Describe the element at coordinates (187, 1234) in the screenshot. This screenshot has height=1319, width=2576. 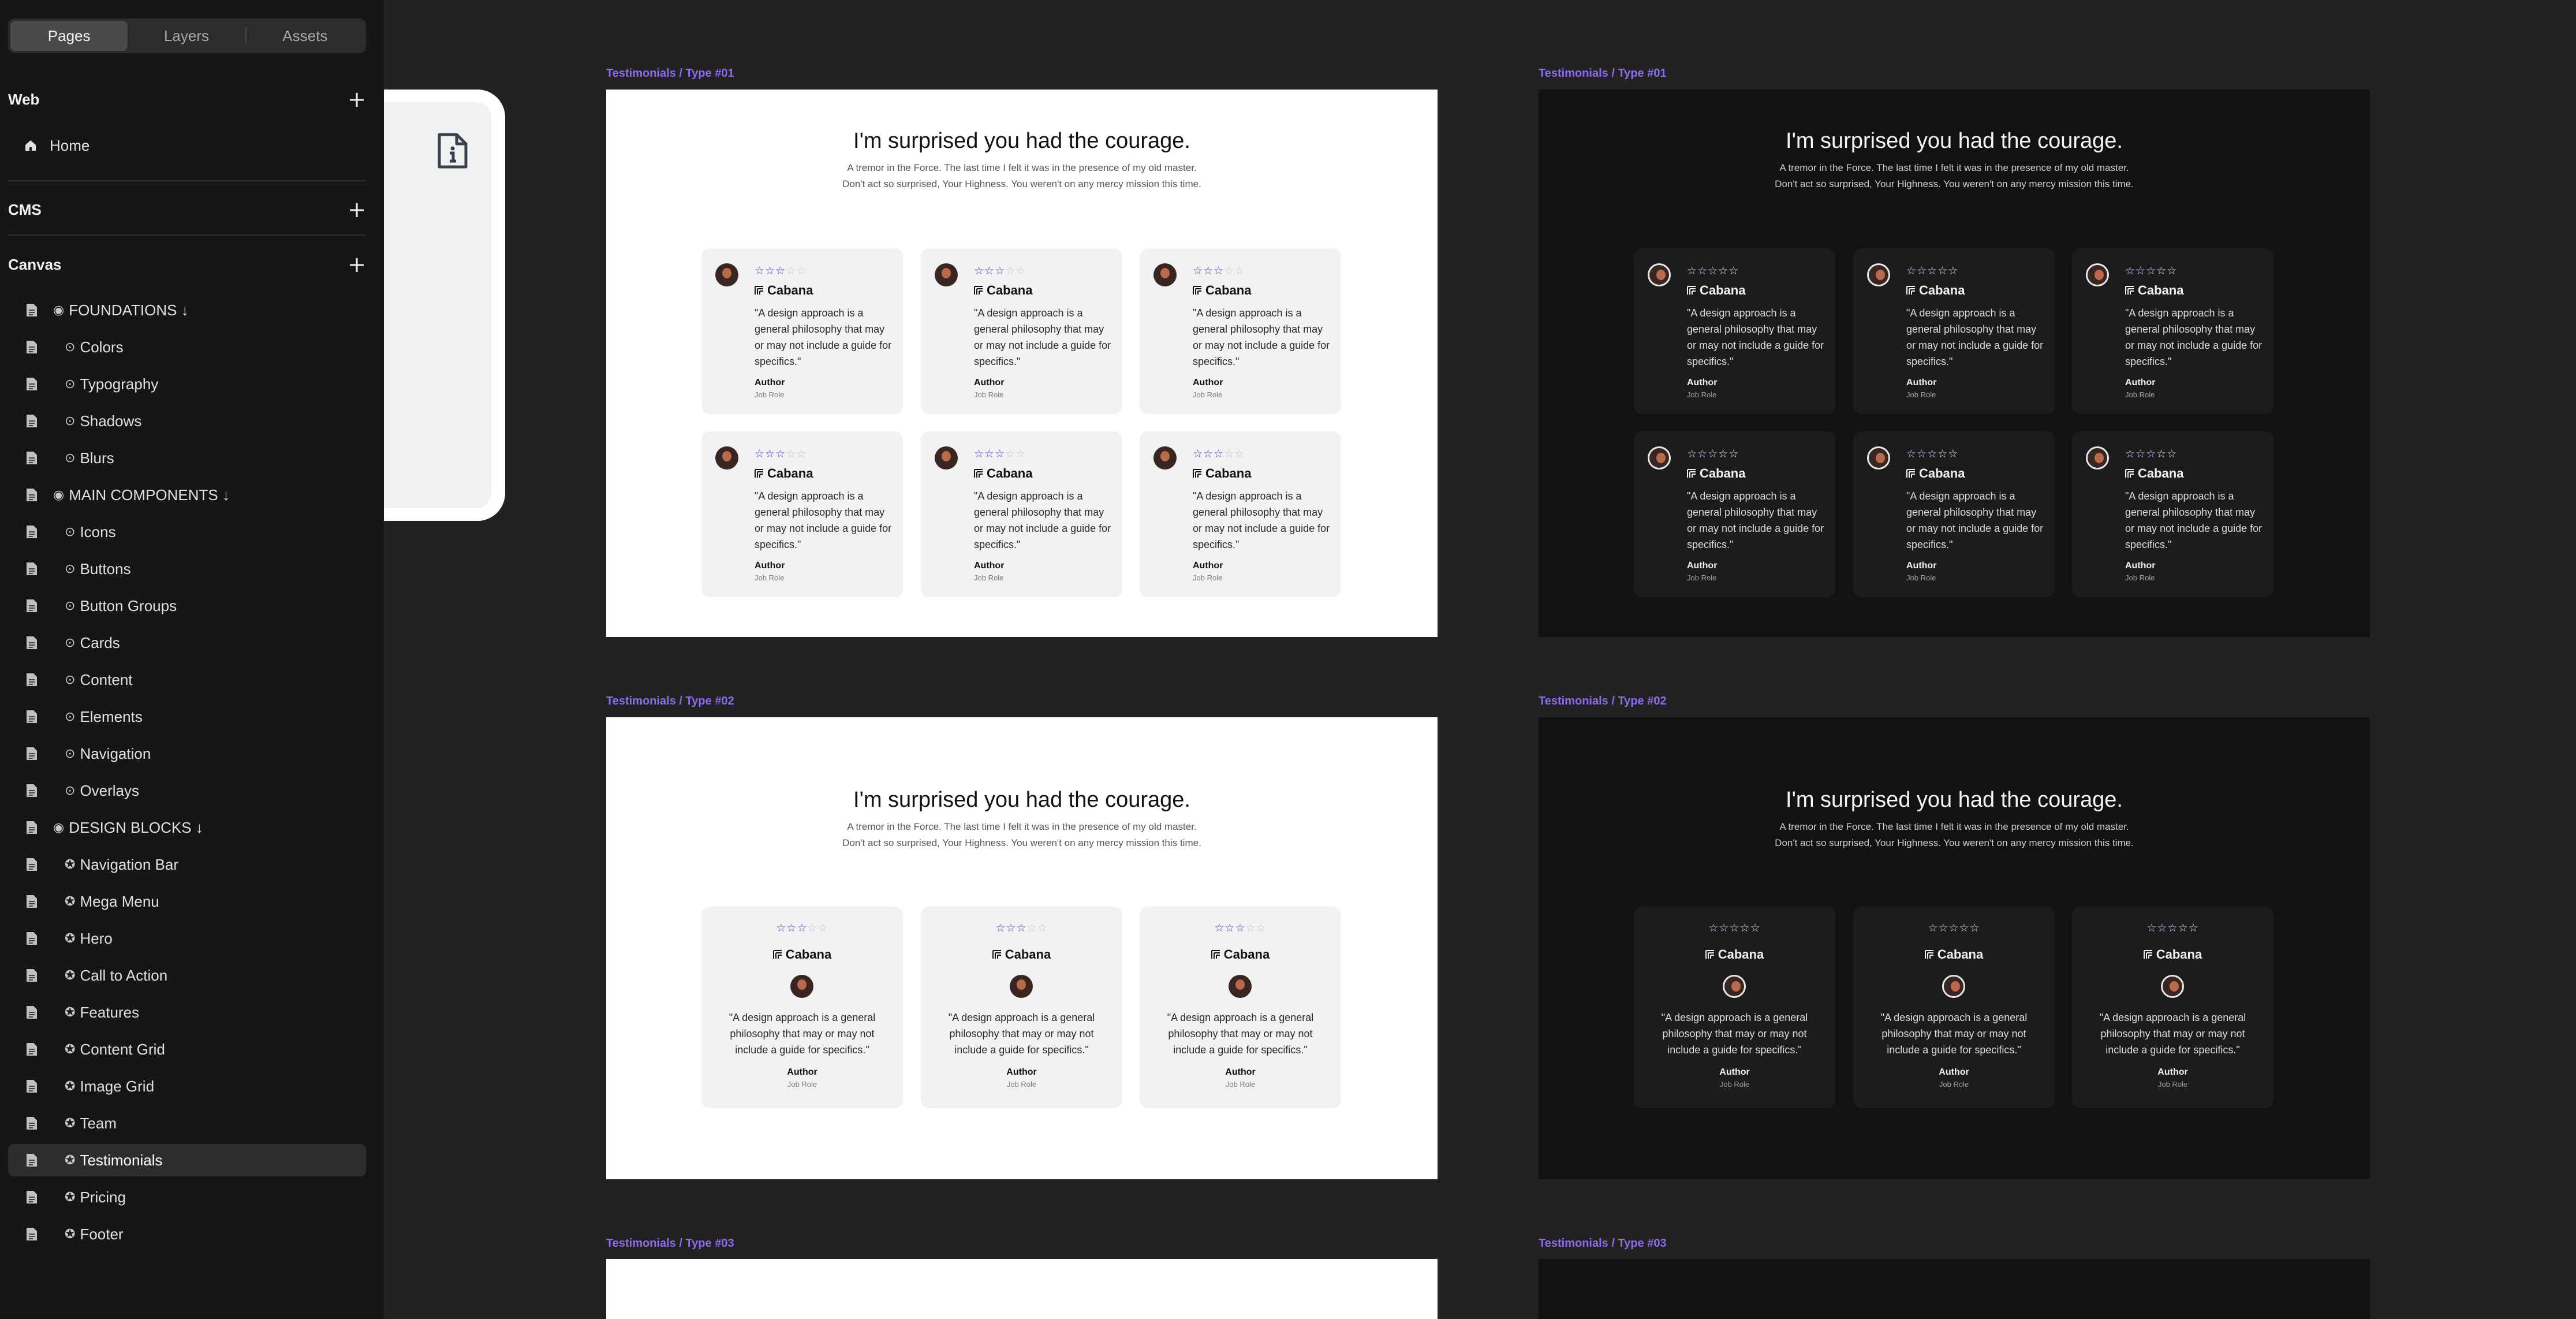
I see `sidebar-item-footer: ✪ Footer` at that location.